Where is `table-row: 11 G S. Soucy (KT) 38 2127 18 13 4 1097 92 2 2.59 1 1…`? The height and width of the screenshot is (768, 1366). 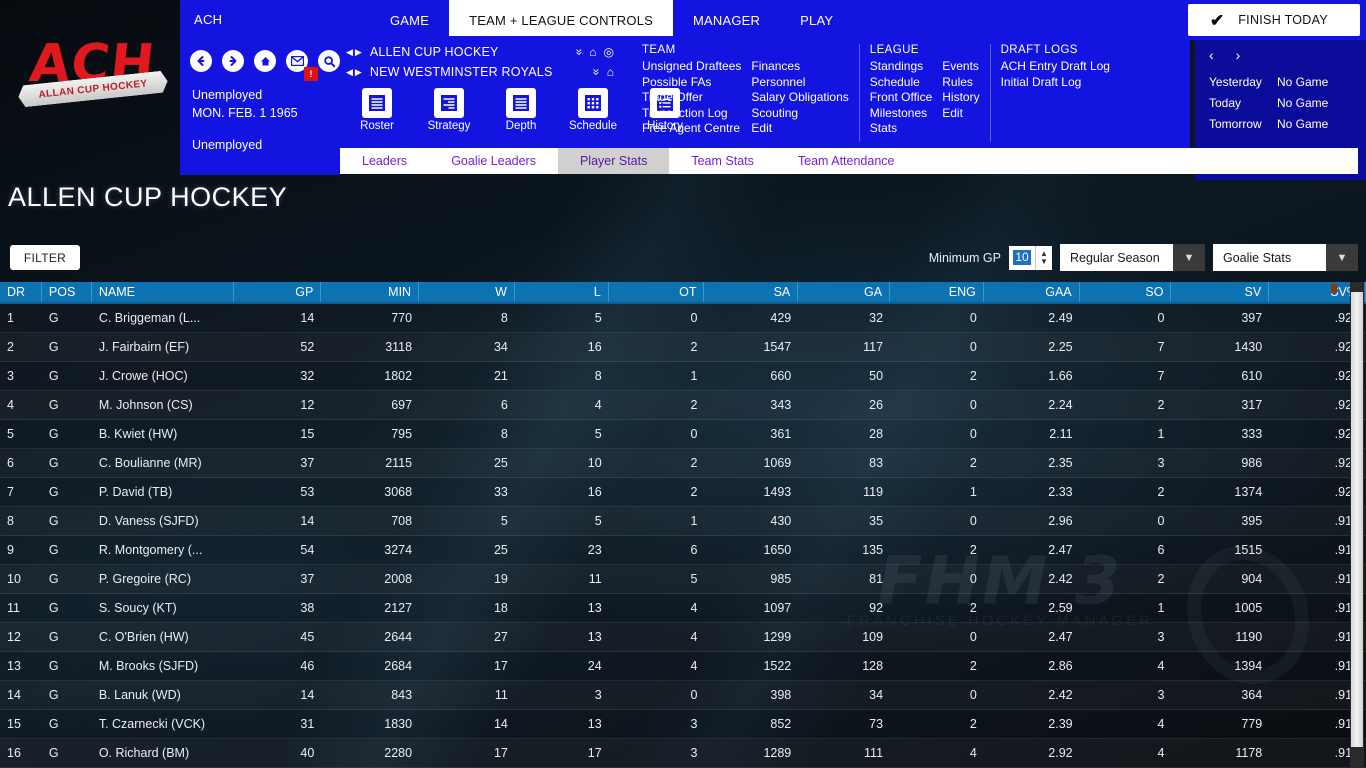
table-row: 11 G S. Soucy (KT) 38 2127 18 13 4 1097 92 2 2.59 1 1… is located at coordinates (683, 608).